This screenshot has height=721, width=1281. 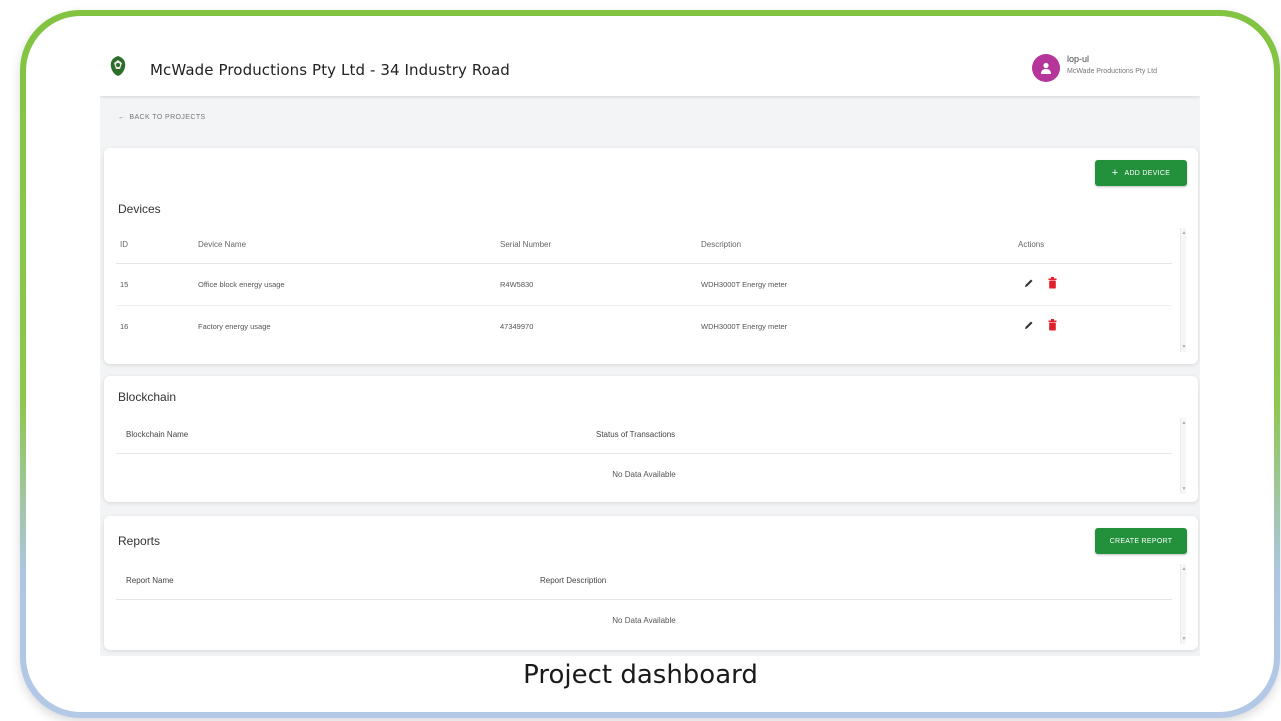 What do you see at coordinates (167, 117) in the screenshot?
I see `back-label: BACK TO PROJECTS` at bounding box center [167, 117].